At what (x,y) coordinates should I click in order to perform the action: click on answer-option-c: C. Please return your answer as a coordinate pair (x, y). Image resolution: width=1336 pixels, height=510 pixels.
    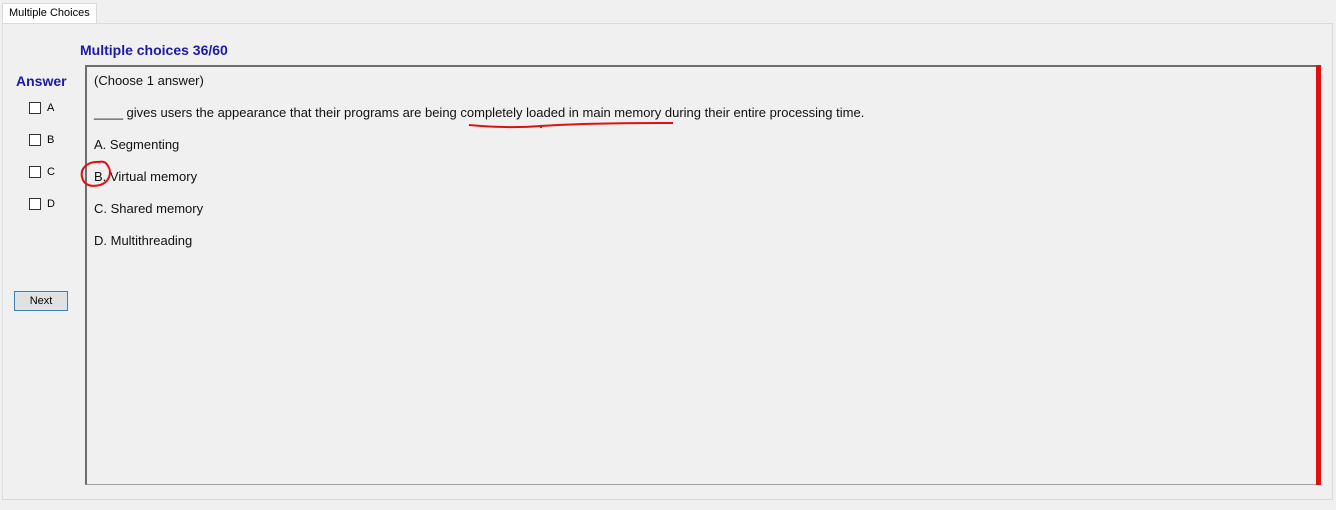
    Looking at the image, I should click on (42, 172).